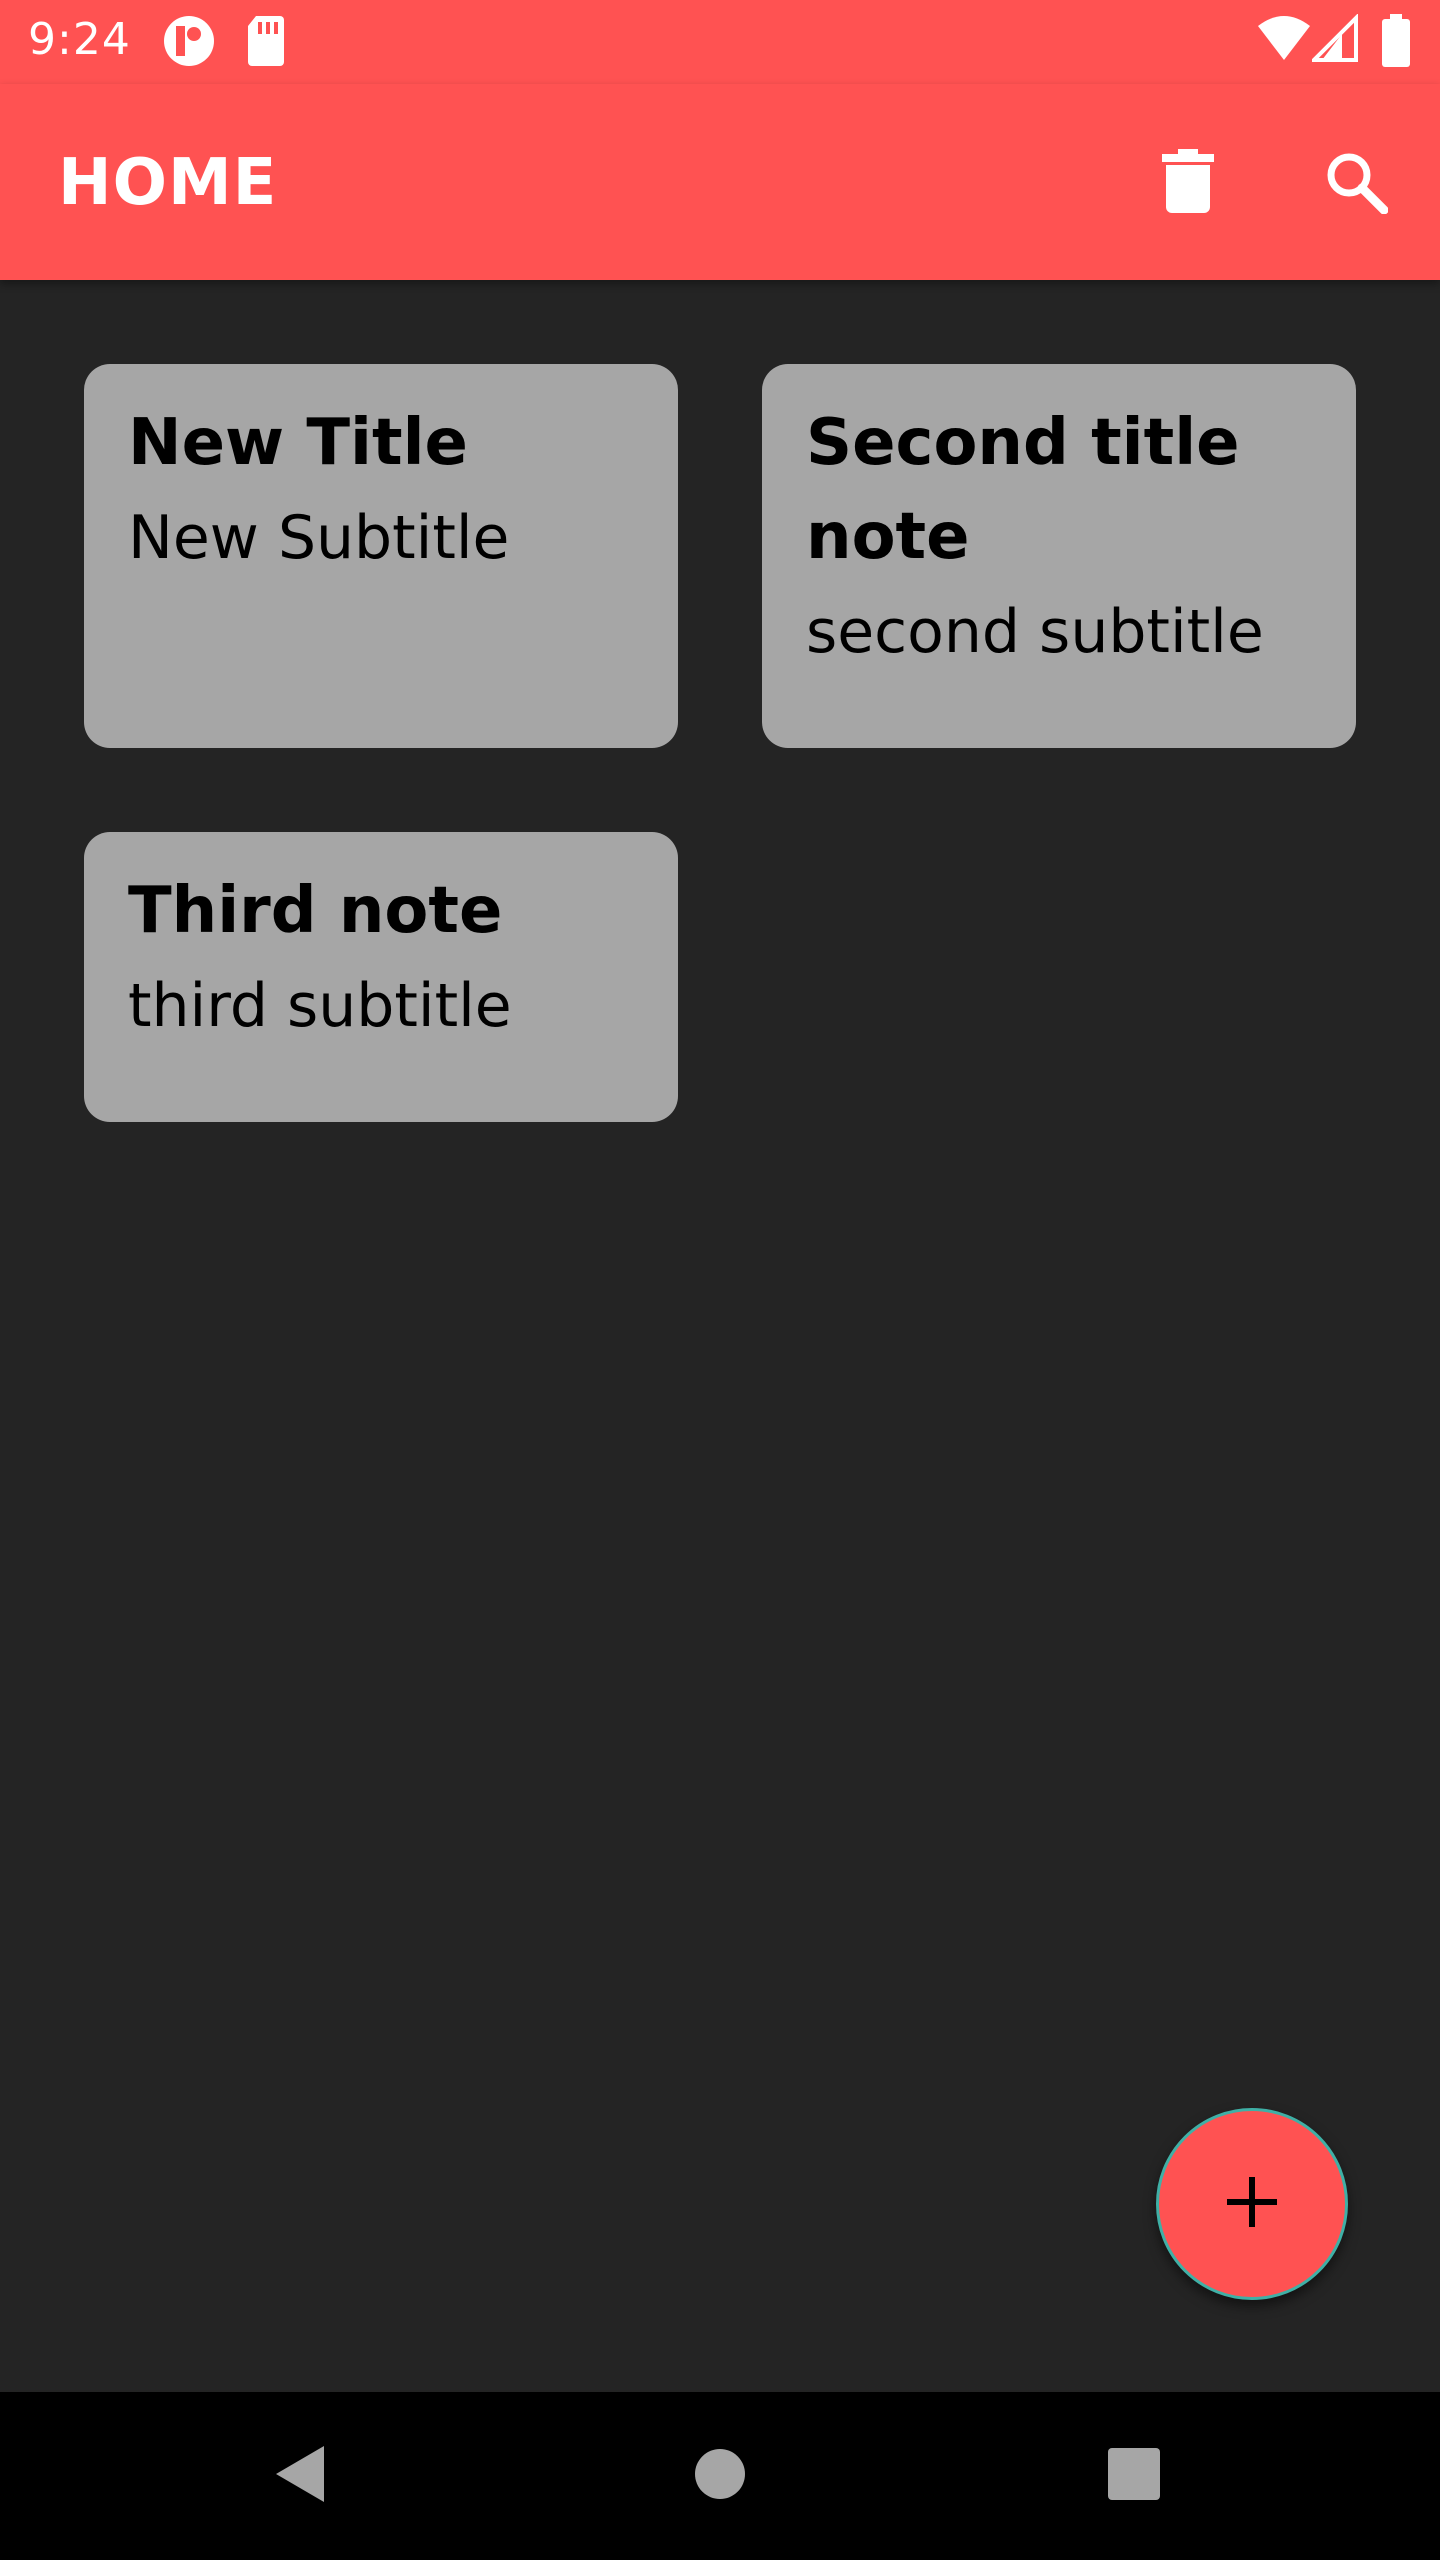 The height and width of the screenshot is (2560, 1440). I want to click on notification-app-icon, so click(189, 43).